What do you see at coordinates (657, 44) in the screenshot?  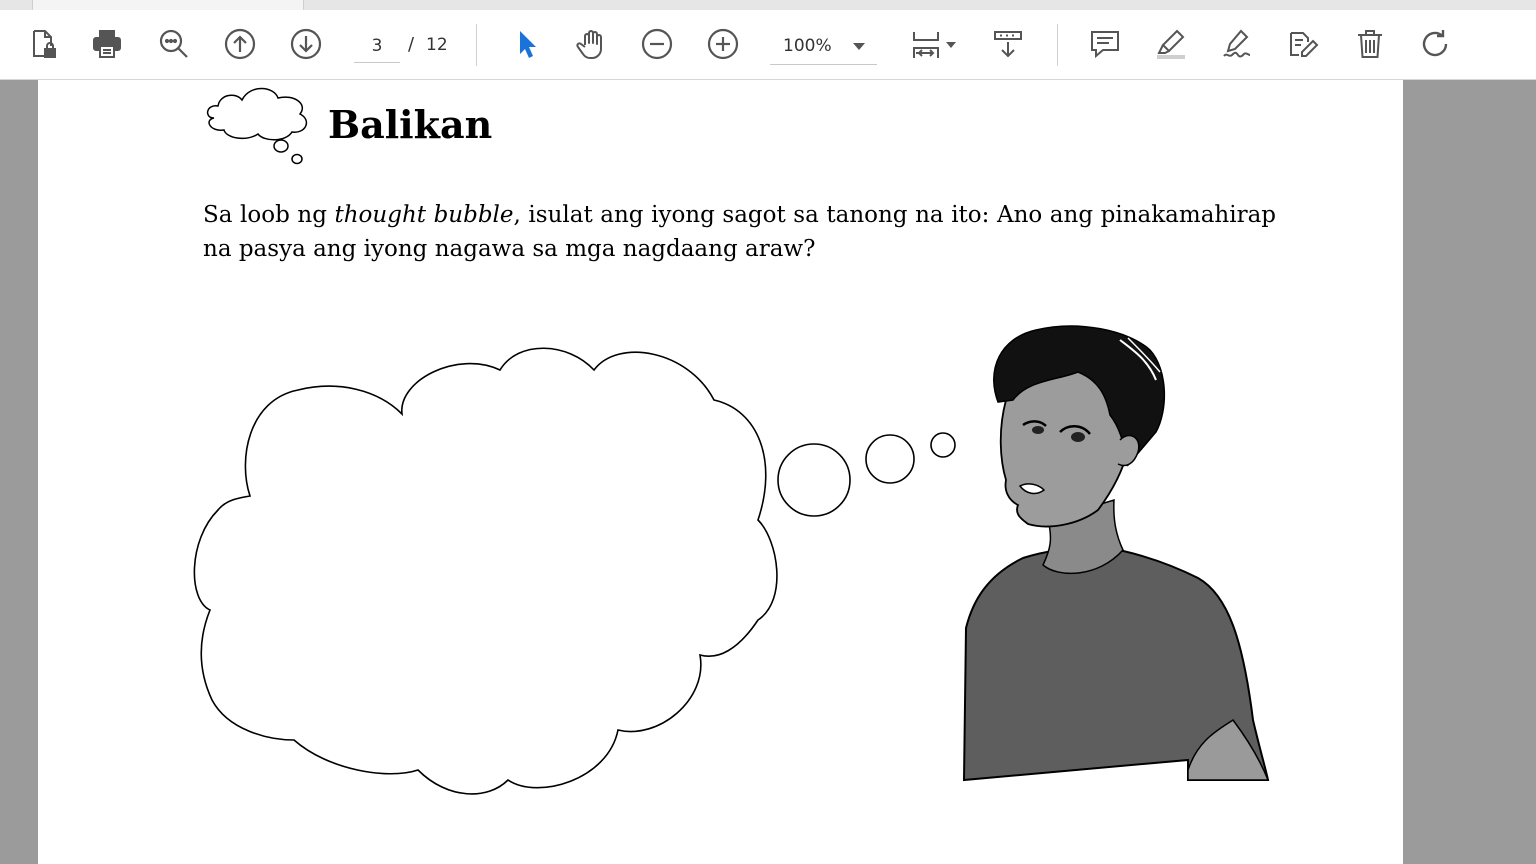 I see `zoom-out-icon` at bounding box center [657, 44].